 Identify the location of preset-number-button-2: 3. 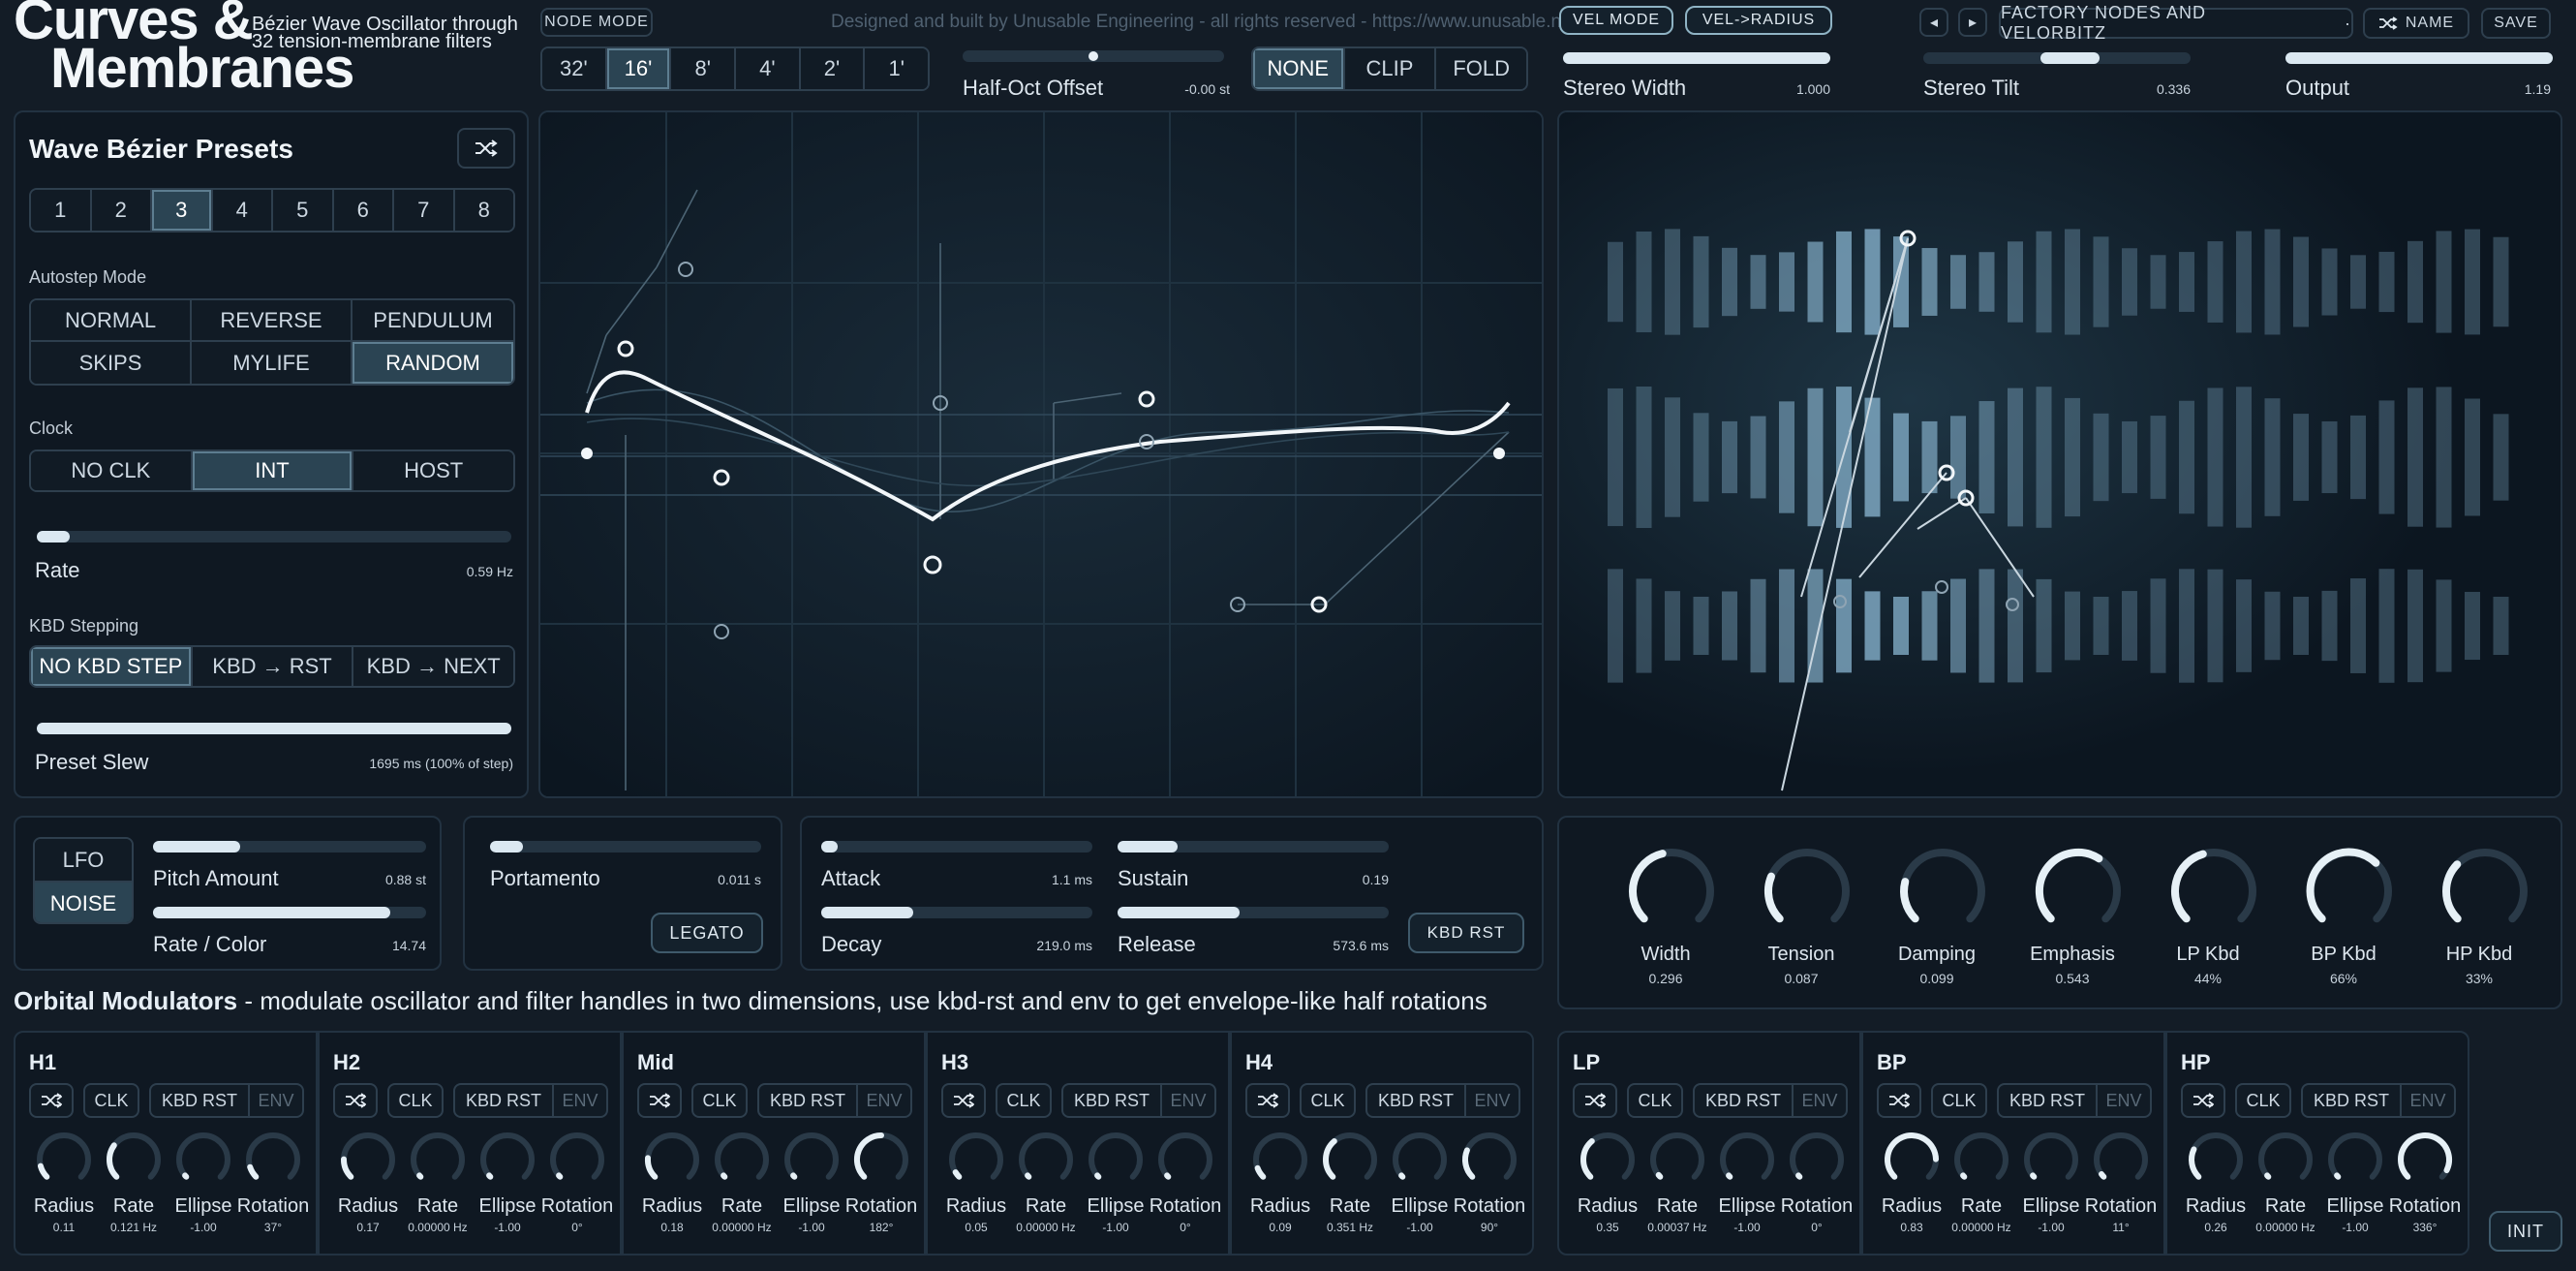
(182, 210).